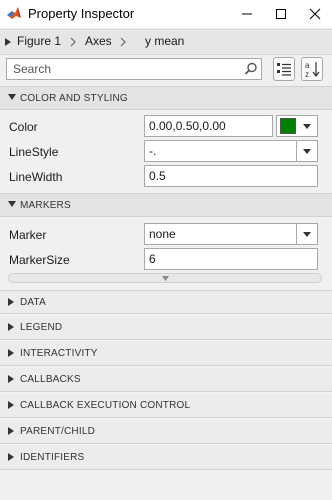 Image resolution: width=332 pixels, height=500 pixels. What do you see at coordinates (297, 126) in the screenshot?
I see `color-picker-button` at bounding box center [297, 126].